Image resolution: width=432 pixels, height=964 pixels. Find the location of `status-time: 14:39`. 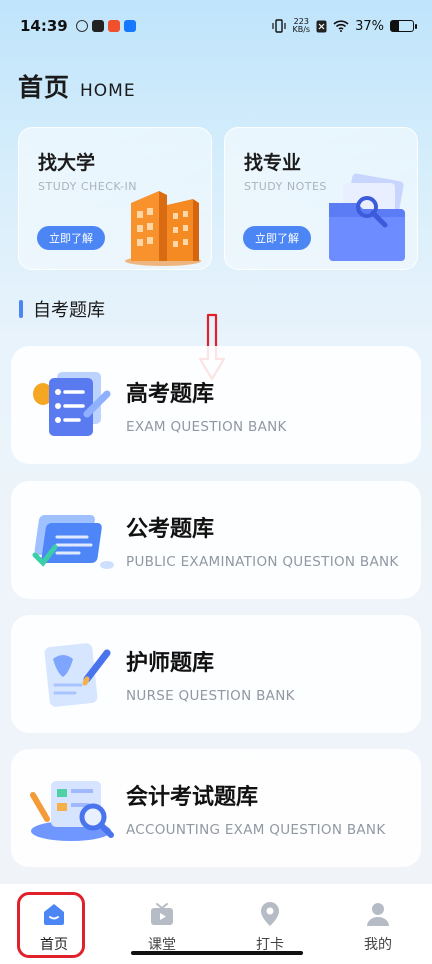

status-time: 14:39 is located at coordinates (44, 26).